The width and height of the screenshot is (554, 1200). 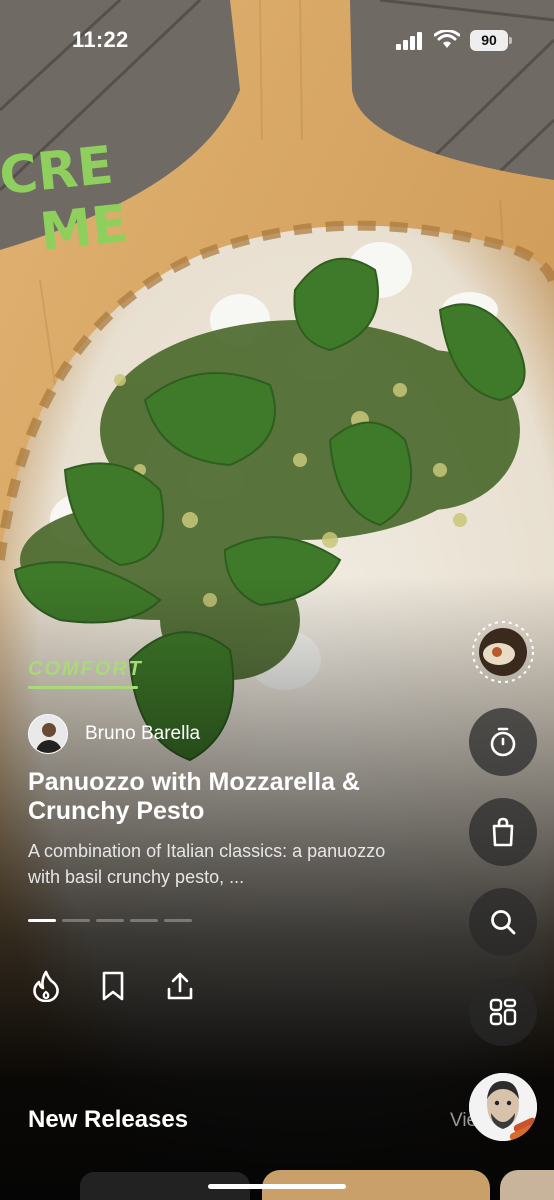 I want to click on category-tag: COMFORT, so click(x=85, y=669).